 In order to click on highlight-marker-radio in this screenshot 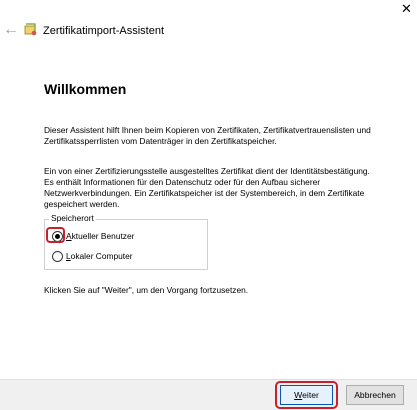, I will do `click(55, 235)`.